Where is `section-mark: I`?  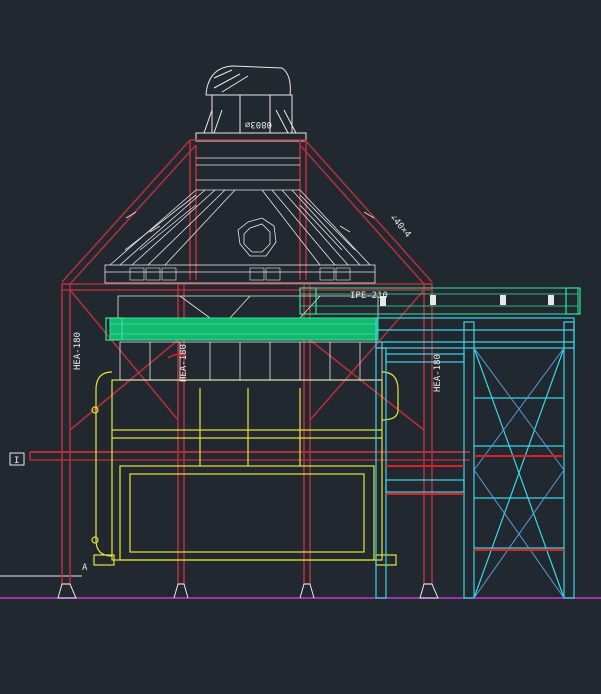 section-mark: I is located at coordinates (16, 461).